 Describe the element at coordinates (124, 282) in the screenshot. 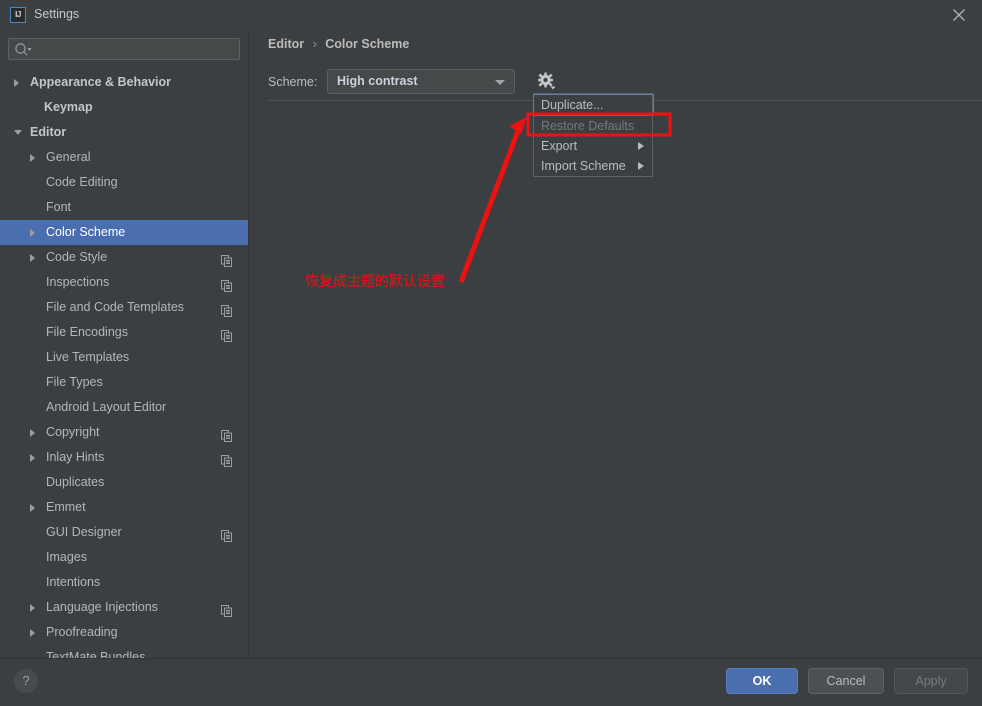

I see `sidebar-item-inspections: Inspections` at that location.